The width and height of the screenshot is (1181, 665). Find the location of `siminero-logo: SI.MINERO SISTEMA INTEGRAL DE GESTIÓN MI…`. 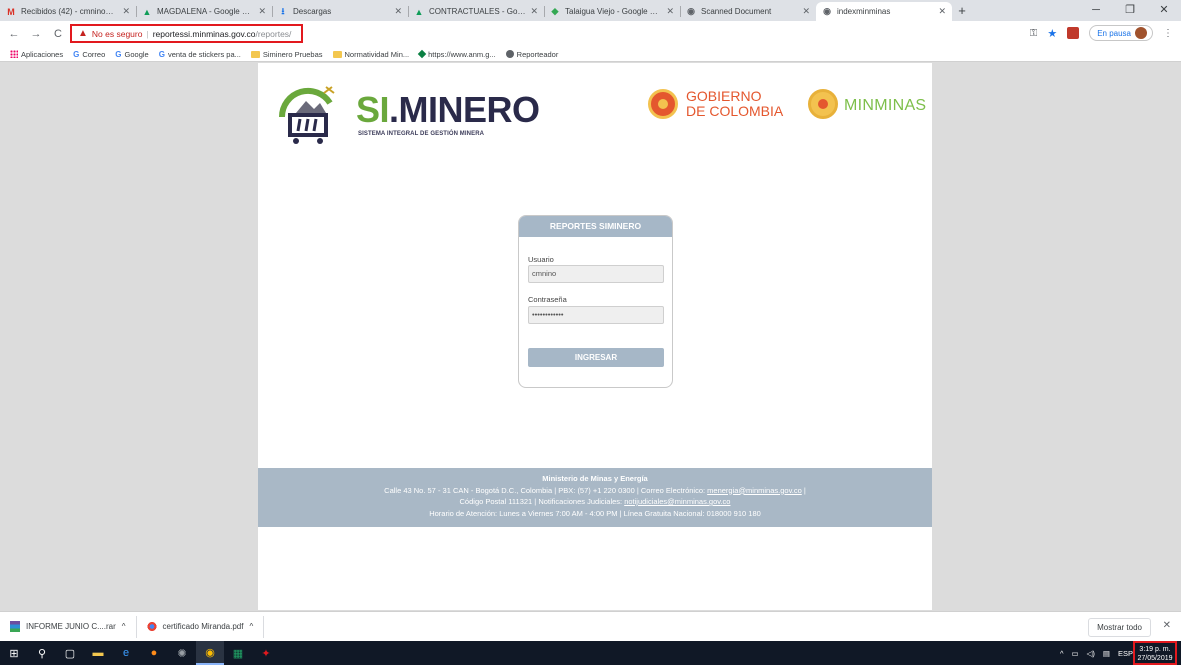

siminero-logo: SI.MINERO SISTEMA INTEGRAL DE GESTIÓN MI… is located at coordinates (408, 116).